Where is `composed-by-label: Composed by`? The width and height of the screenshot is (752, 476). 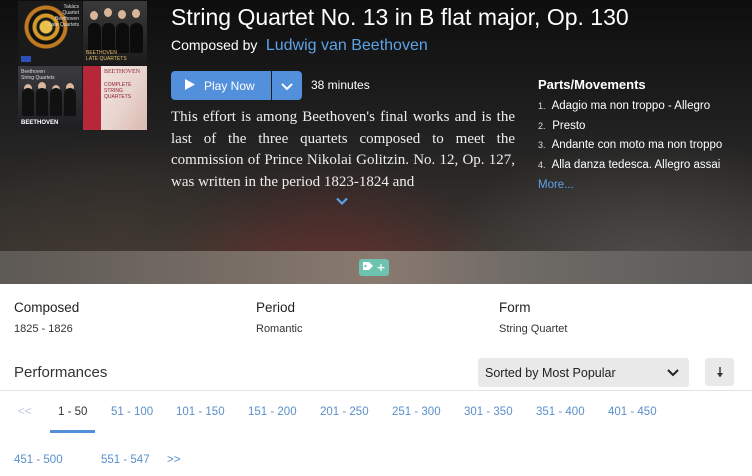 composed-by-label: Composed by is located at coordinates (214, 45).